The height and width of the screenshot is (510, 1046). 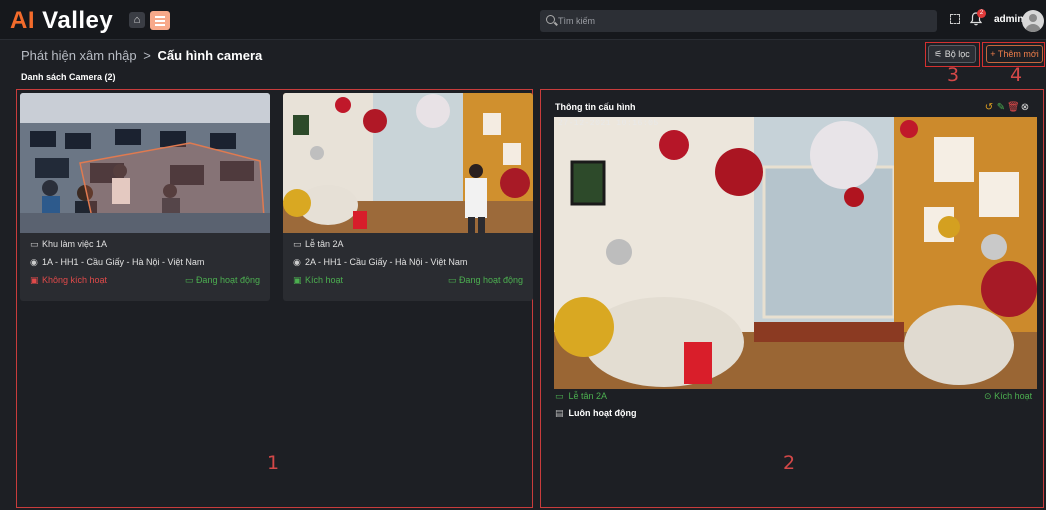 I want to click on notification-badge: 2, so click(x=981, y=13).